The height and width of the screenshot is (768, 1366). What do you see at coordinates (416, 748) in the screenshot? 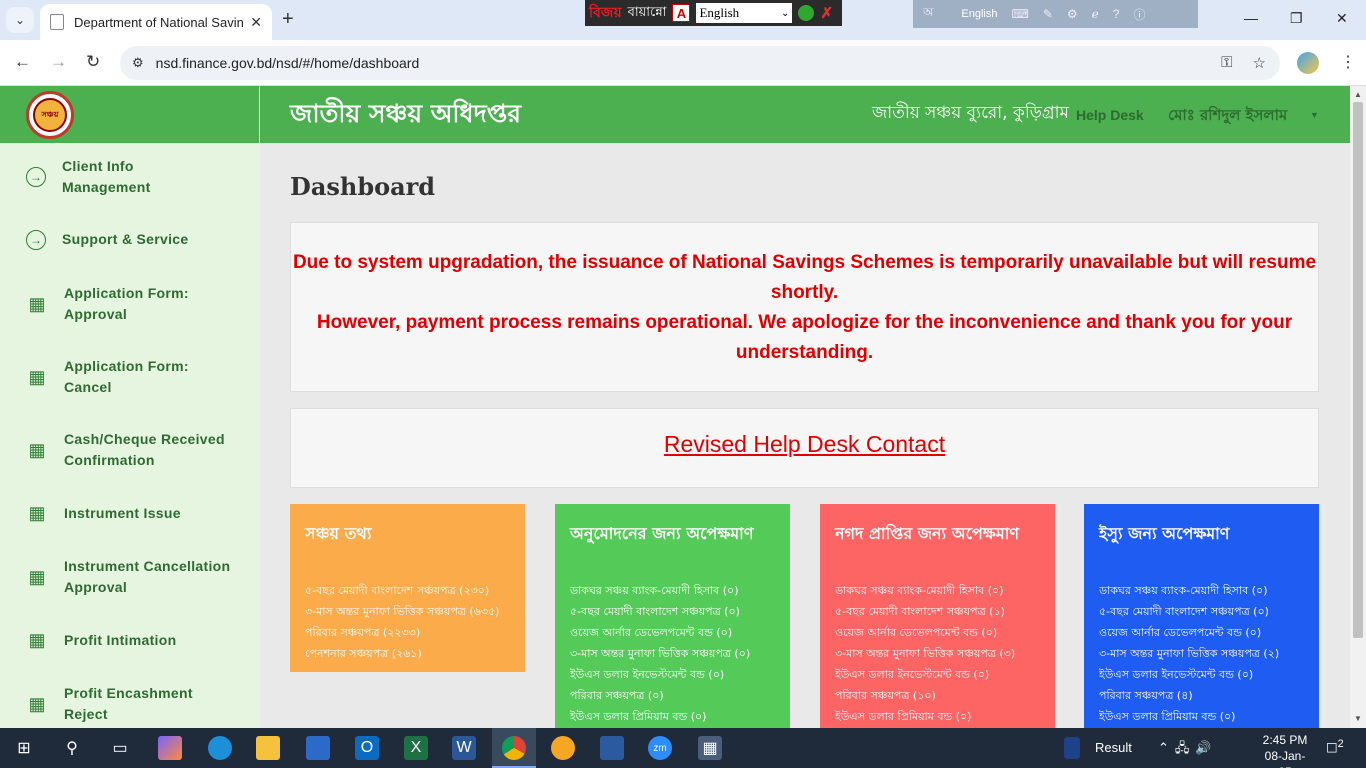
I see `excel-icon: X` at bounding box center [416, 748].